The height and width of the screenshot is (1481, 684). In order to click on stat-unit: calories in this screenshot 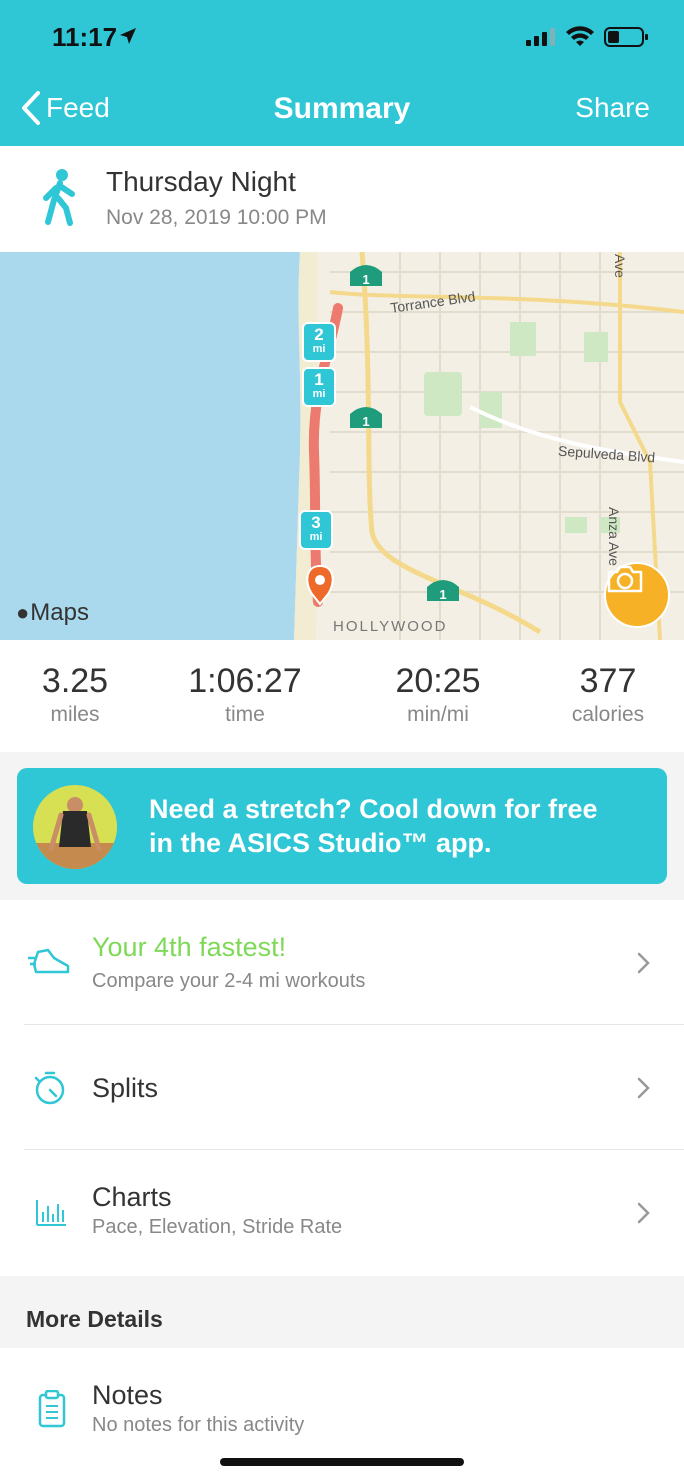, I will do `click(608, 714)`.